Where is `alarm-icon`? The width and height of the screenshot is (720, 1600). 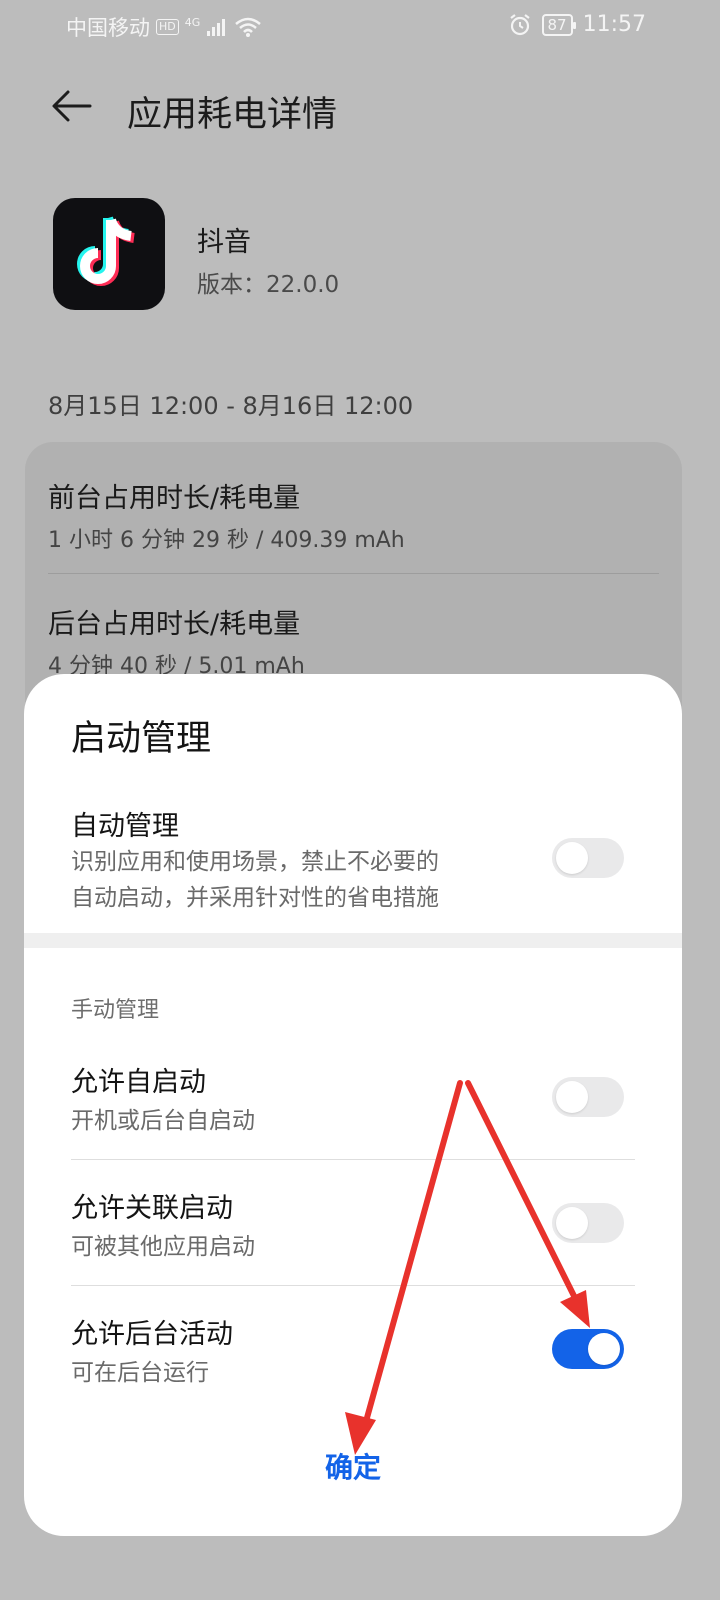
alarm-icon is located at coordinates (519, 24).